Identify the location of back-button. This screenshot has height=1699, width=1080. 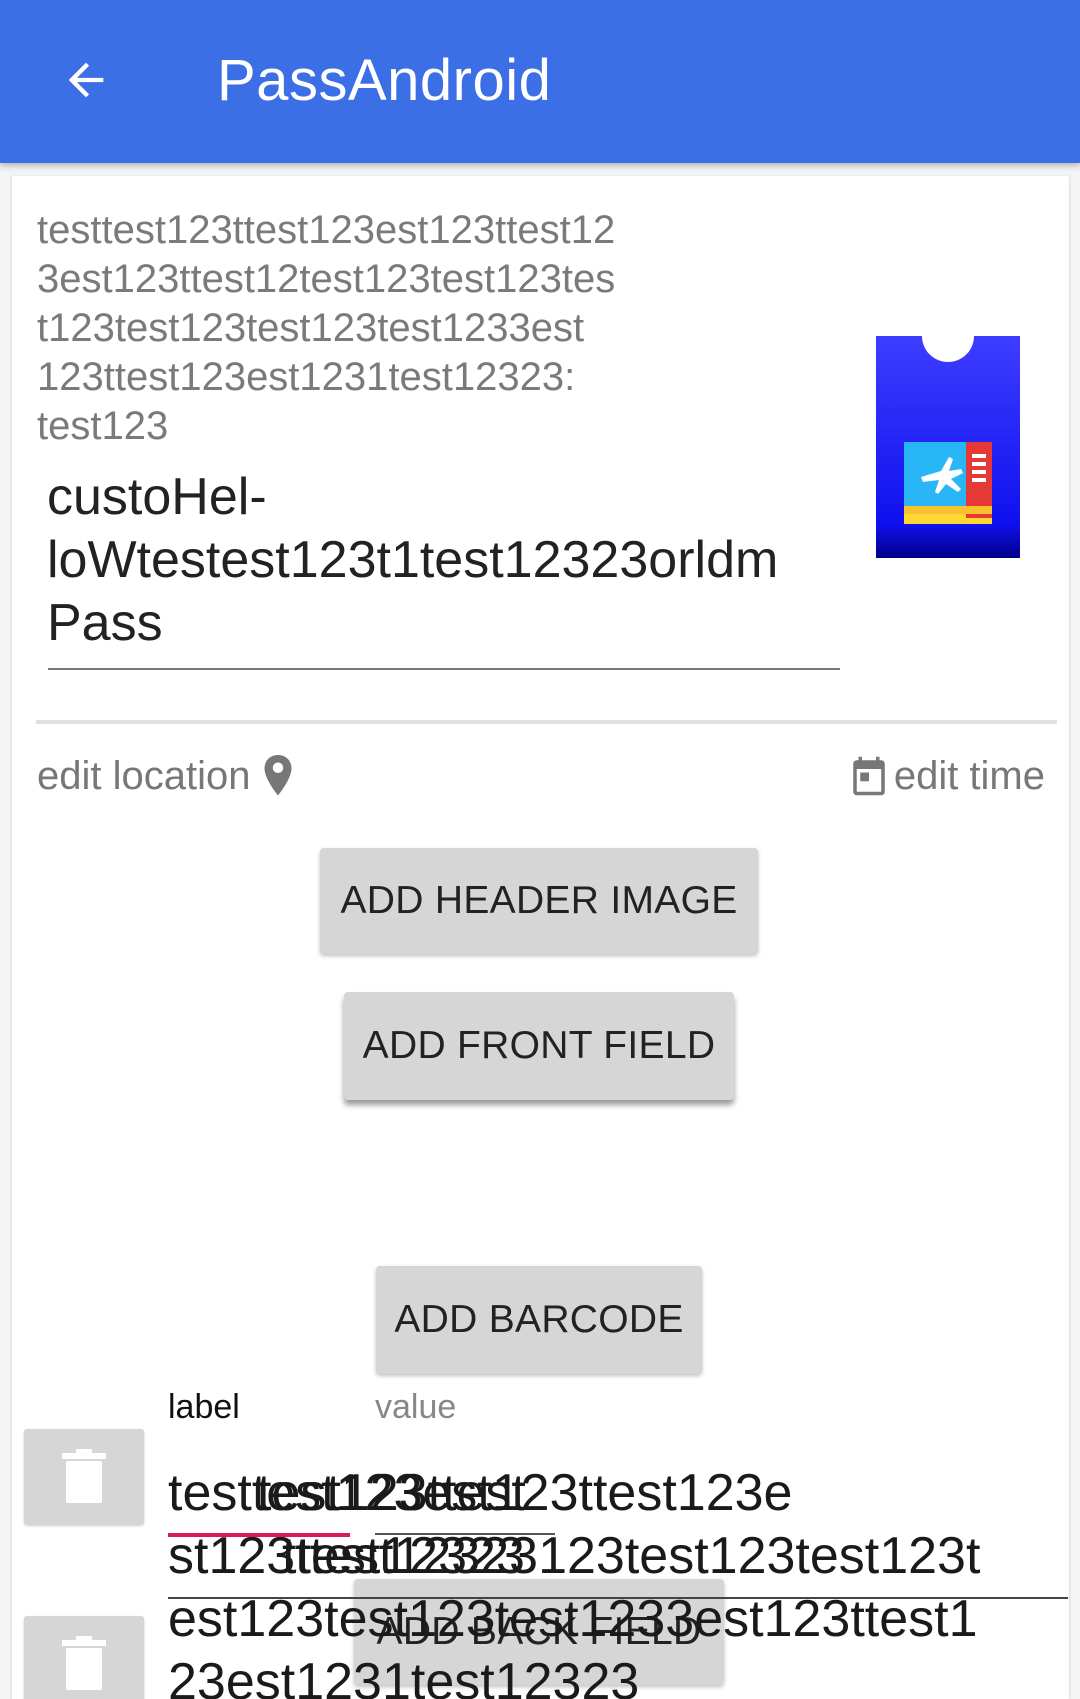
(86, 80).